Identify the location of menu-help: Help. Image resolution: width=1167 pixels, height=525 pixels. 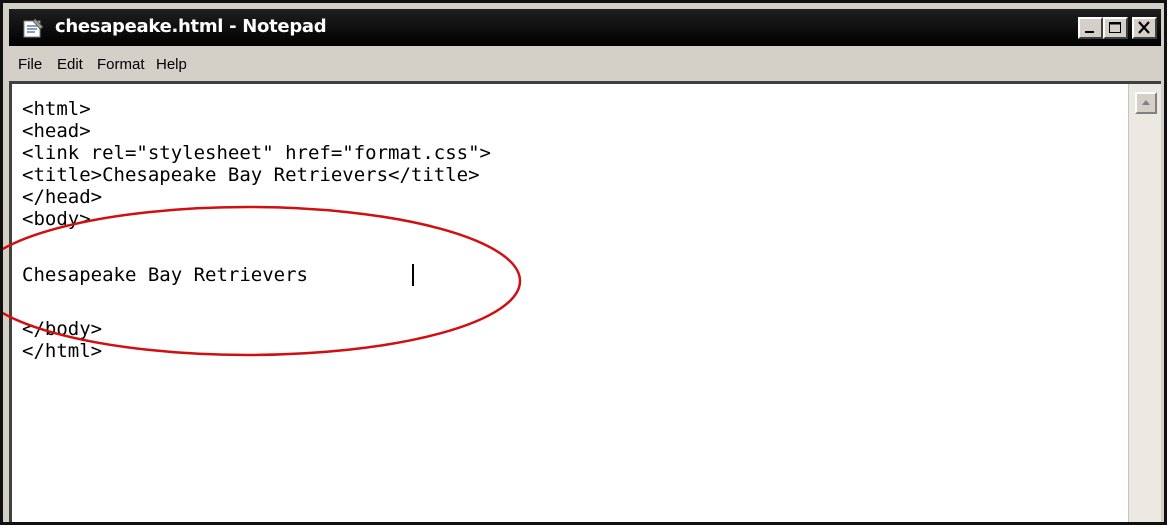
(171, 64).